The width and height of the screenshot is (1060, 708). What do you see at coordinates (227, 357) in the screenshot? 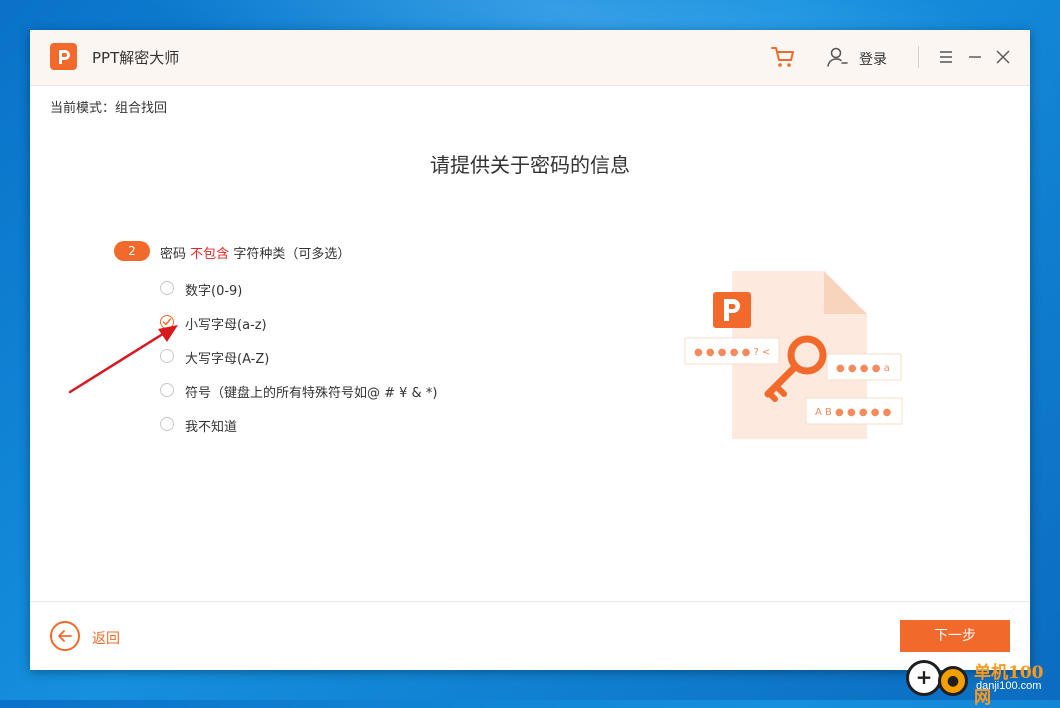
I see `option-uppercase-label: 大写字母(A-Z)` at bounding box center [227, 357].